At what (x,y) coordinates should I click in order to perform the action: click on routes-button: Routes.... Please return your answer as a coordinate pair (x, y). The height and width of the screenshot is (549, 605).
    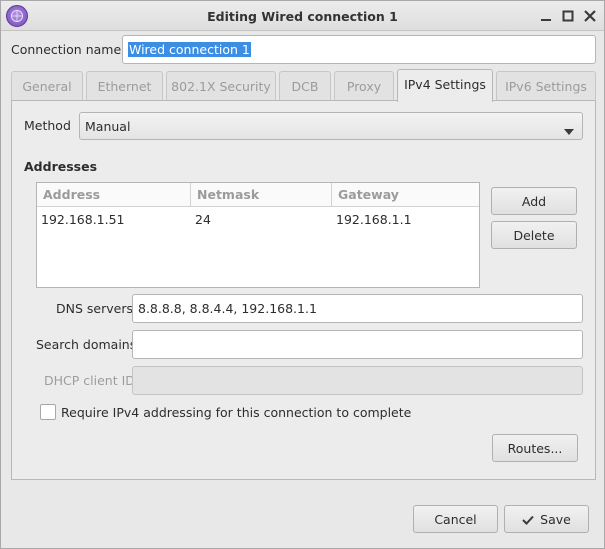
    Looking at the image, I should click on (535, 448).